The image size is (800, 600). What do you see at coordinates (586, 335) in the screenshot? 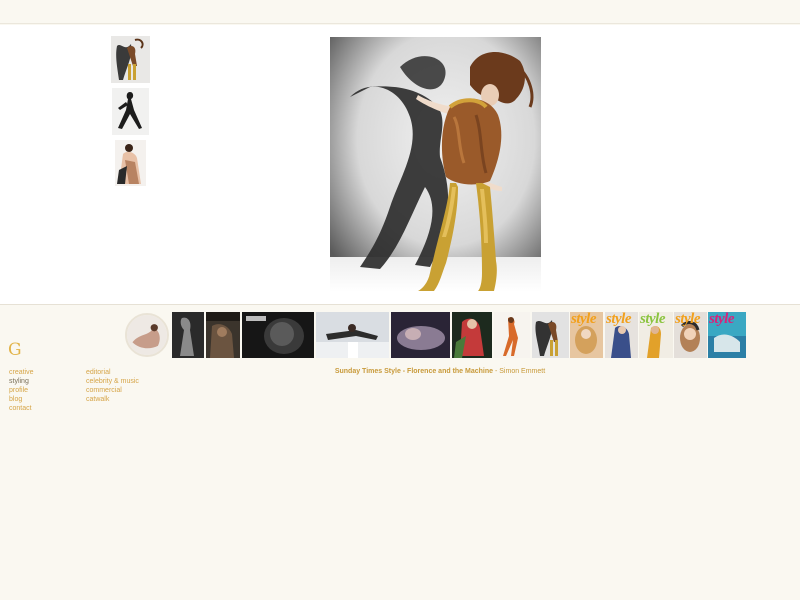
I see `magazine-cover-1: style` at bounding box center [586, 335].